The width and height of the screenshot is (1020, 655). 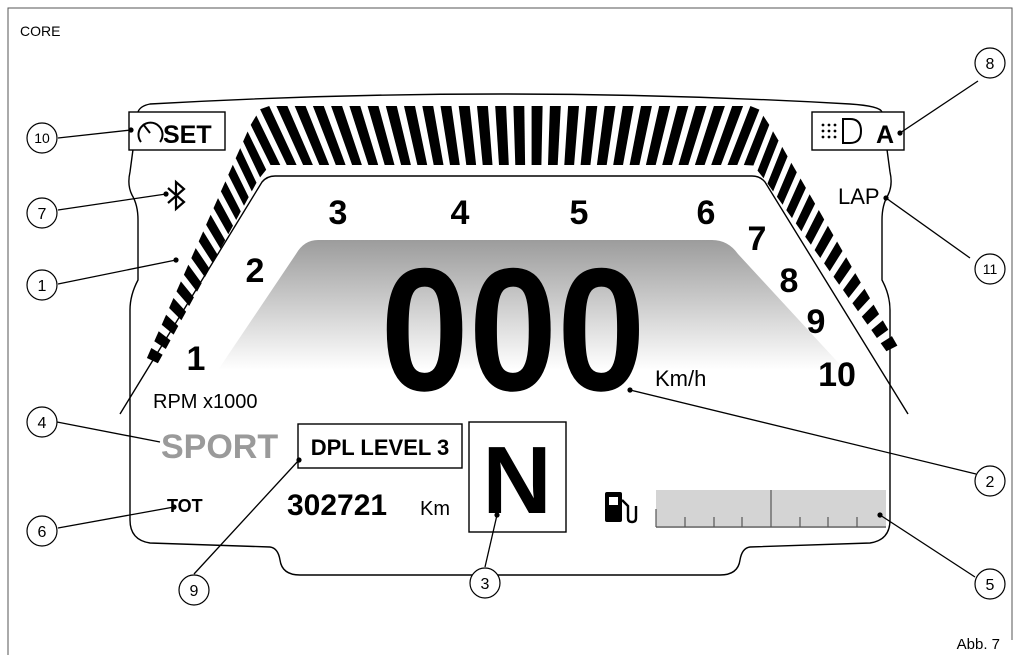 What do you see at coordinates (579, 213) in the screenshot?
I see `rpm-tick-label: 5` at bounding box center [579, 213].